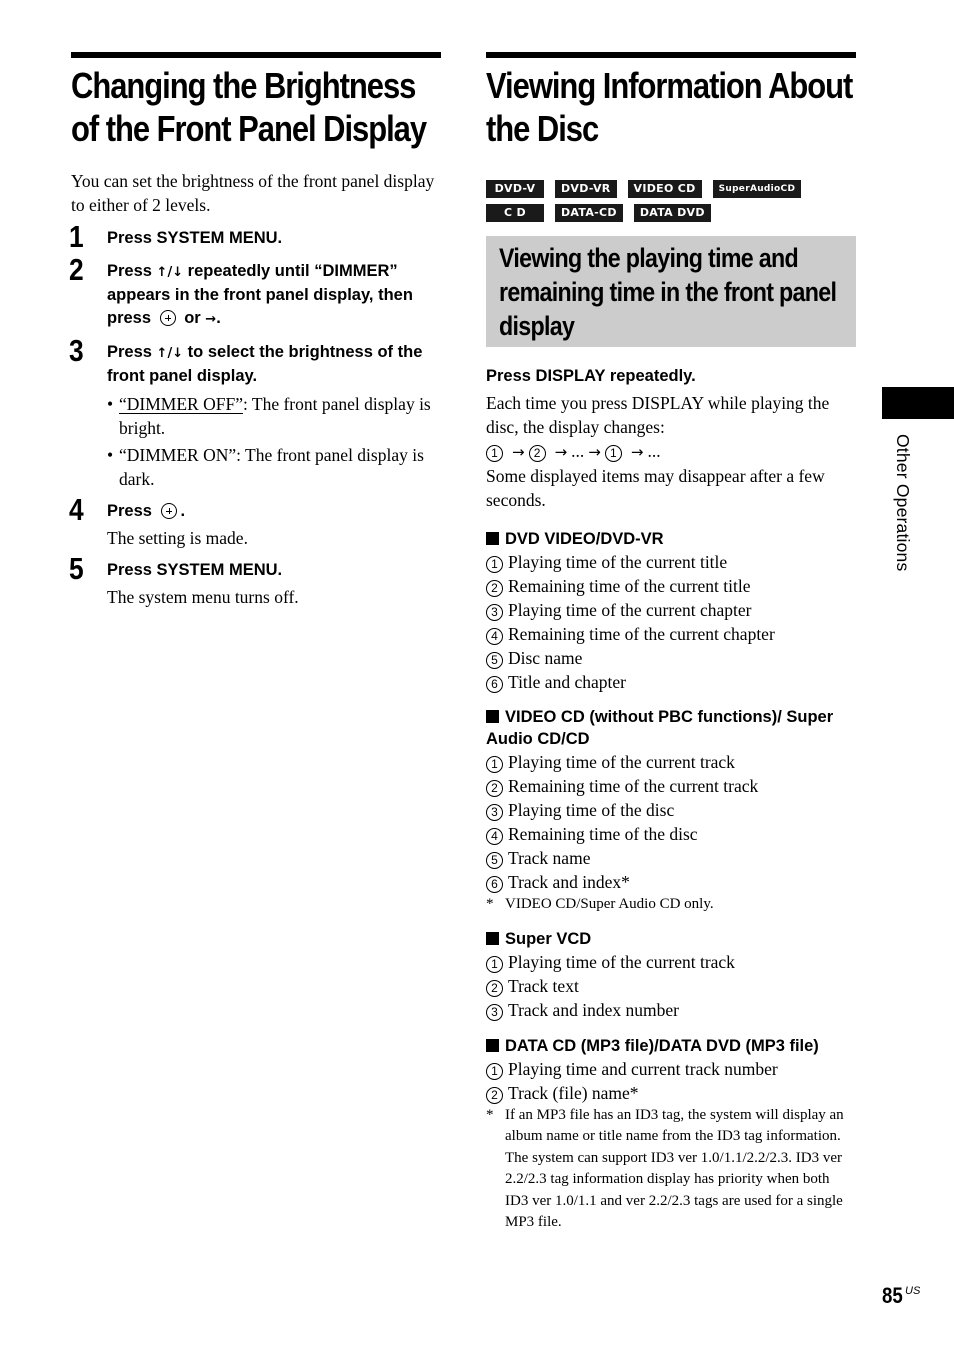 The height and width of the screenshot is (1352, 954). Describe the element at coordinates (584, 539) in the screenshot. I see `heading-text: DVD VIDEO/DVD-VR` at that location.